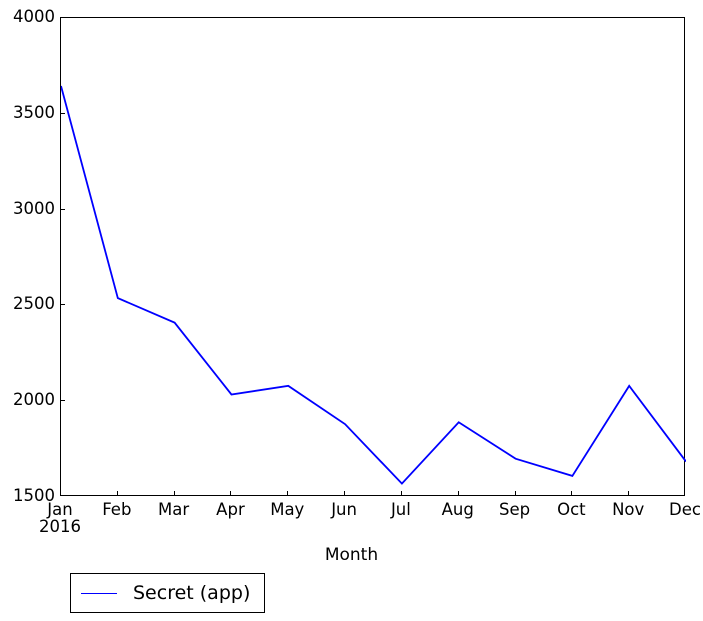  Describe the element at coordinates (34, 399) in the screenshot. I see `y-tick-label: 2000` at that location.